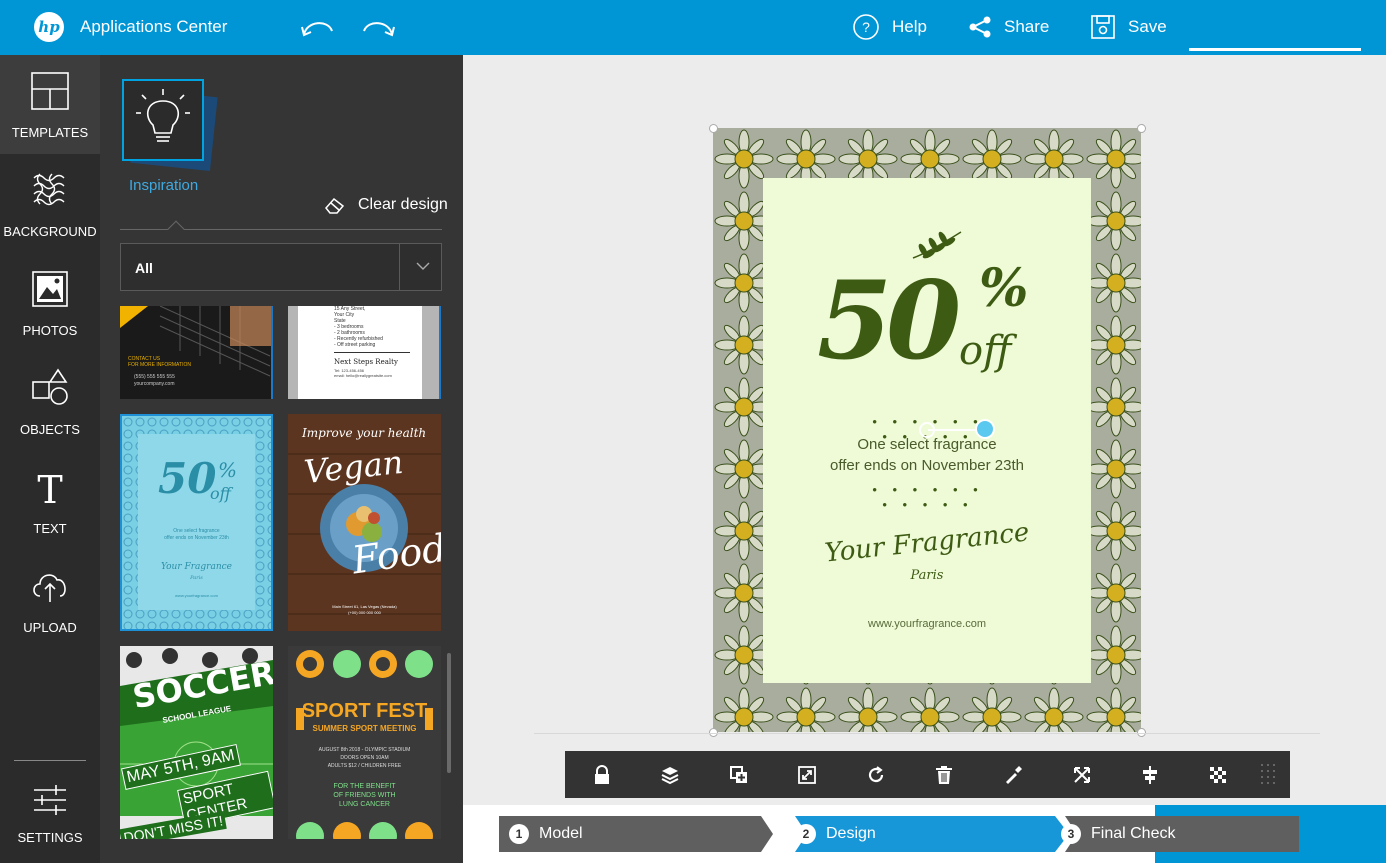 This screenshot has width=1386, height=863. Describe the element at coordinates (50, 289) in the screenshot. I see `photos-icon` at that location.